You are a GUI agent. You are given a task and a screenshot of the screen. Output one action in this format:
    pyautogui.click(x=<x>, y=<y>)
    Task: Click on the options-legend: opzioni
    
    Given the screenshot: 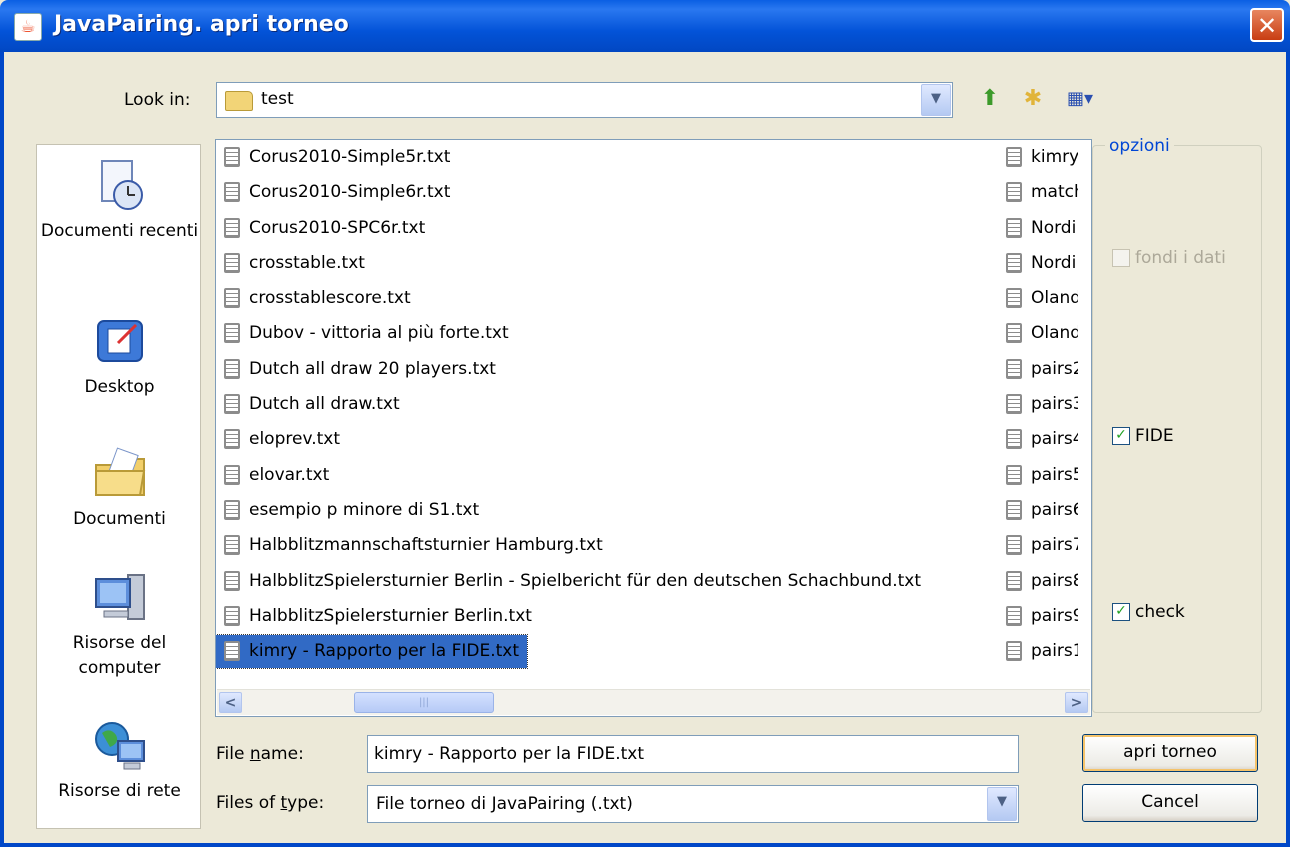 What is the action you would take?
    pyautogui.click(x=1139, y=146)
    